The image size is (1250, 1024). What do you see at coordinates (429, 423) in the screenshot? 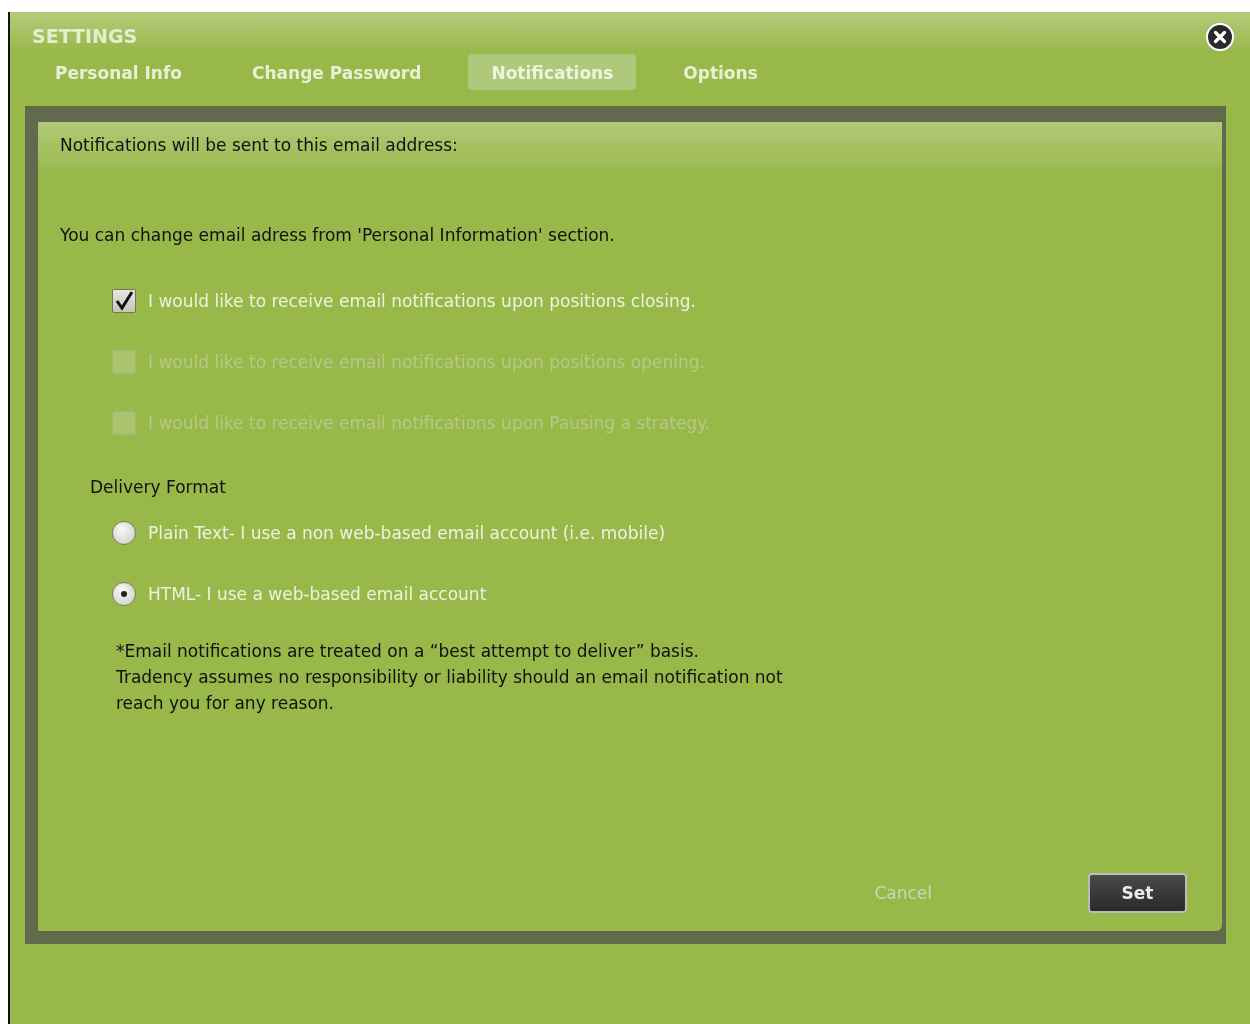
I see `checkbox-label: I would like to receive email notifications upon Pausing a strategy.` at bounding box center [429, 423].